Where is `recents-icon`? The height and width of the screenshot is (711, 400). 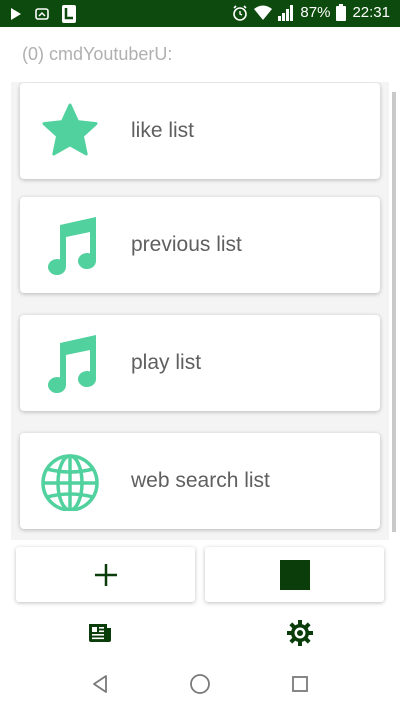
recents-icon is located at coordinates (300, 684).